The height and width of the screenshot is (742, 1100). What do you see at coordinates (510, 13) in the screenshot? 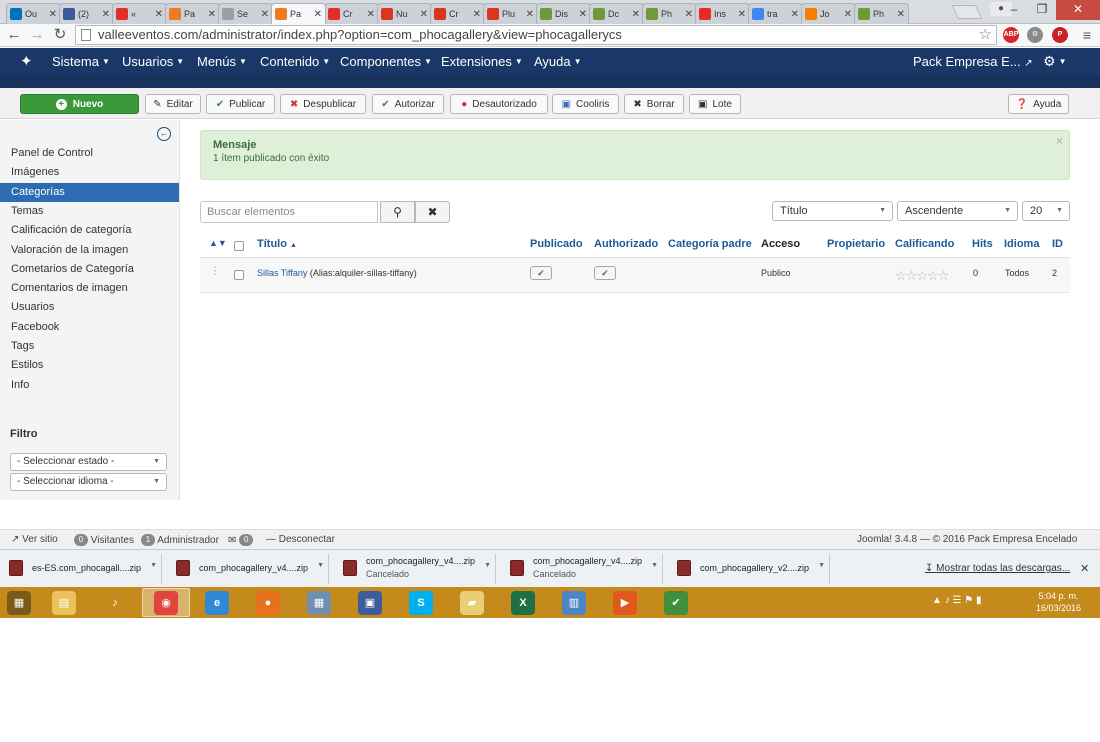
I see `browser-tab: Plu ✕` at bounding box center [510, 13].